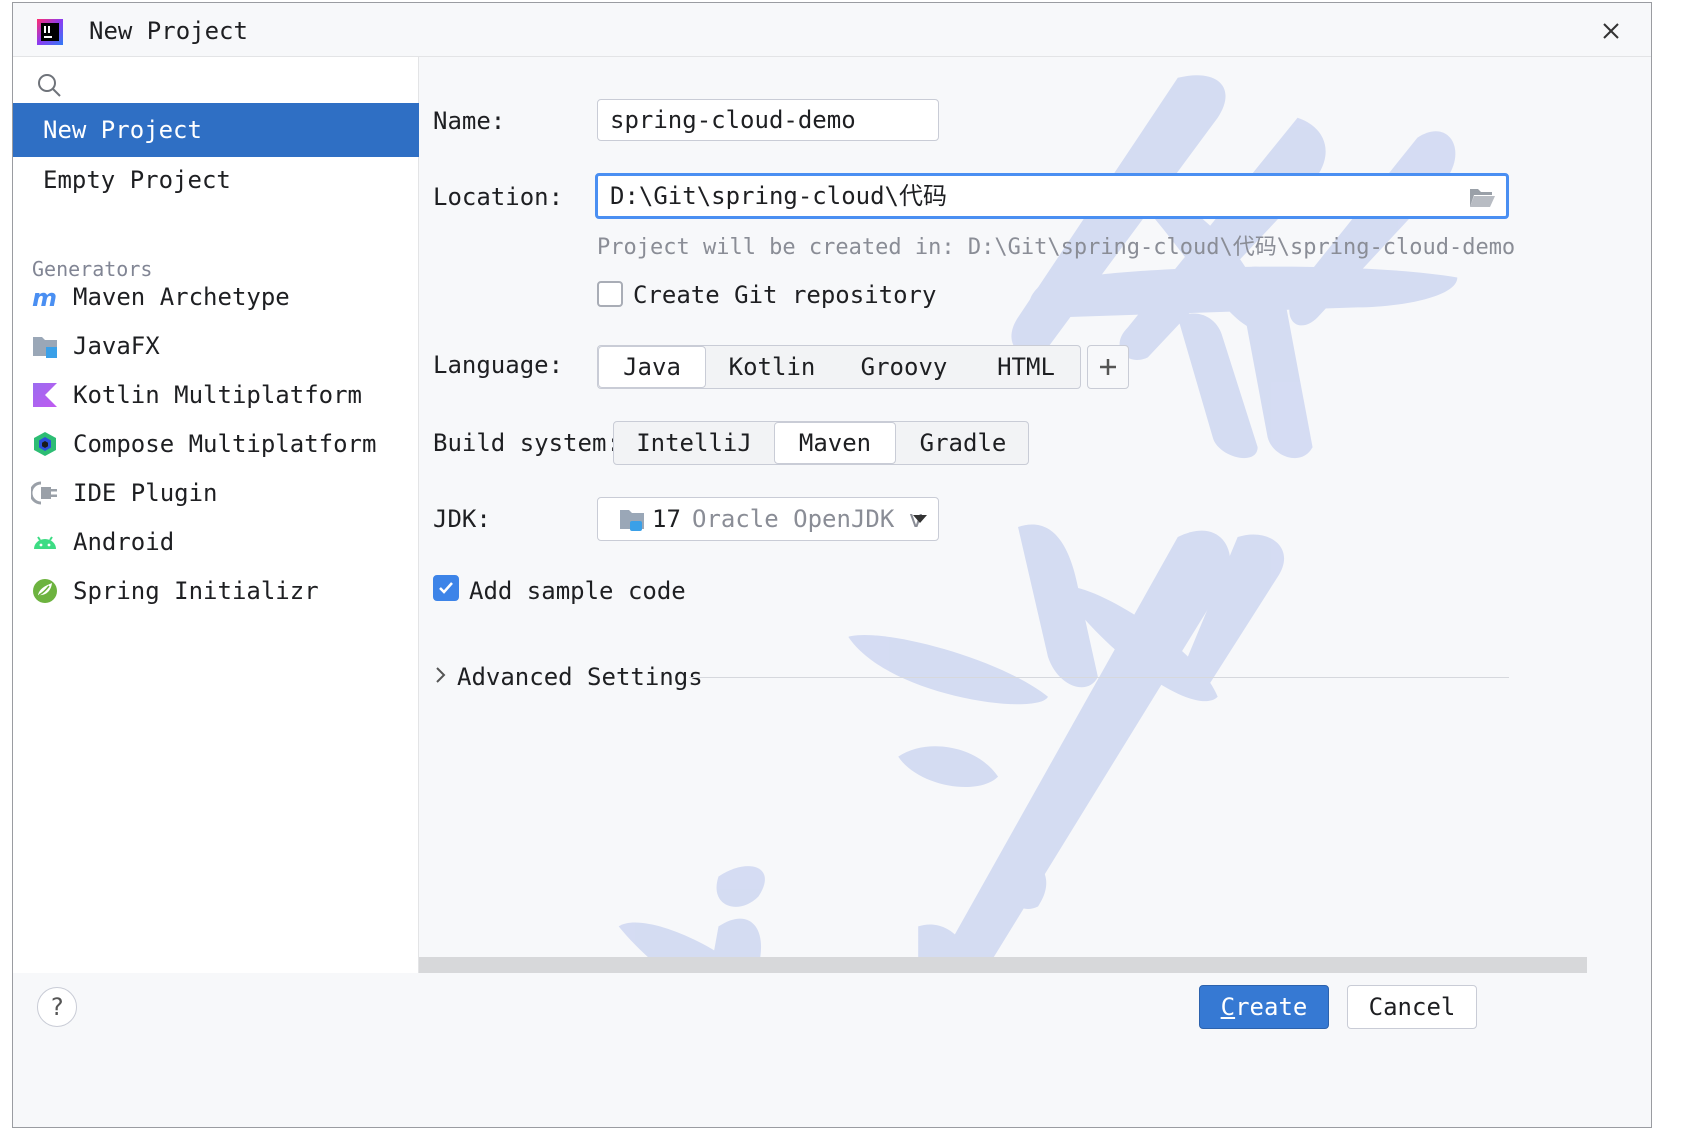 This screenshot has width=1698, height=1130. I want to click on language-option-html: HTML, so click(1026, 367).